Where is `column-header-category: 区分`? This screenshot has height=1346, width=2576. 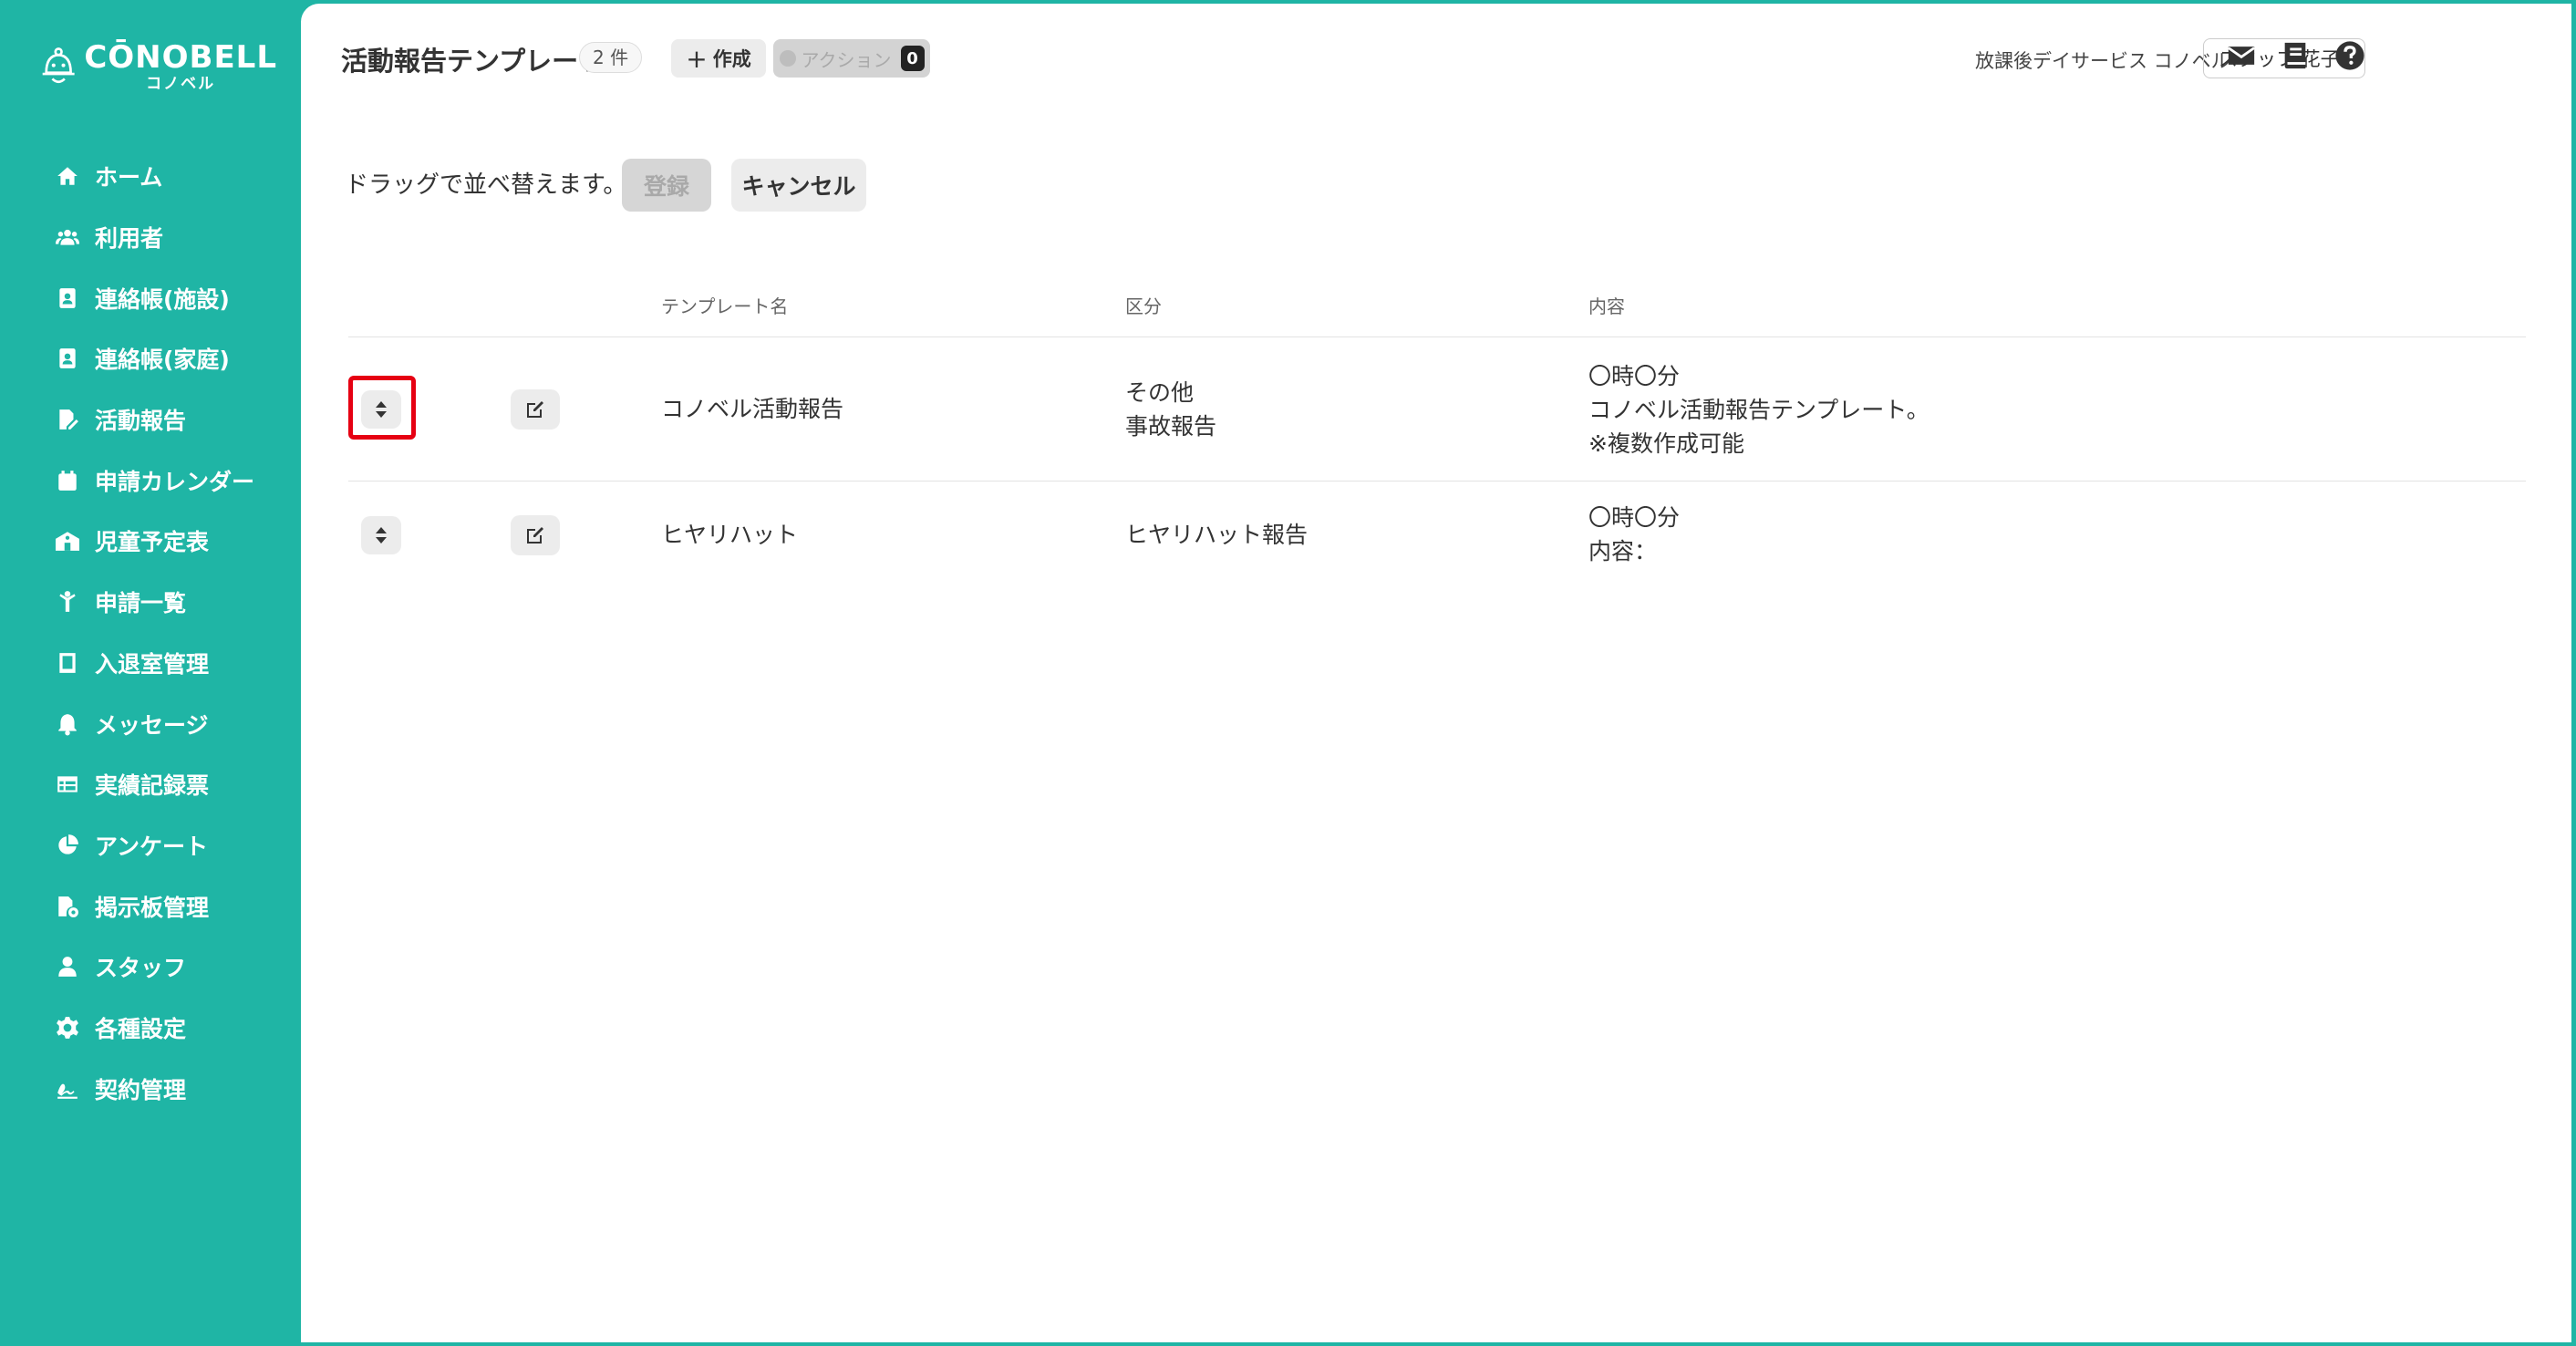 column-header-category: 区分 is located at coordinates (1143, 306).